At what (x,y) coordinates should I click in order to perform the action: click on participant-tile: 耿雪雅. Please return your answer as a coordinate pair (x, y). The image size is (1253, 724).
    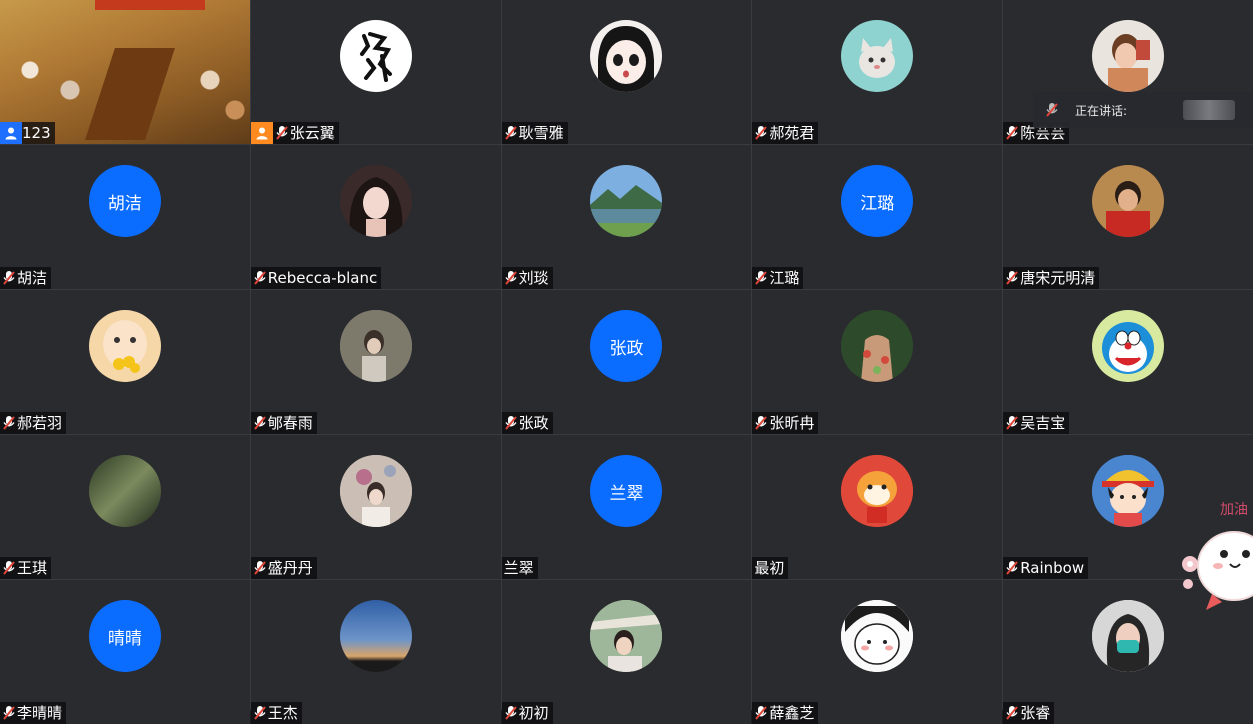
    Looking at the image, I should click on (626, 72).